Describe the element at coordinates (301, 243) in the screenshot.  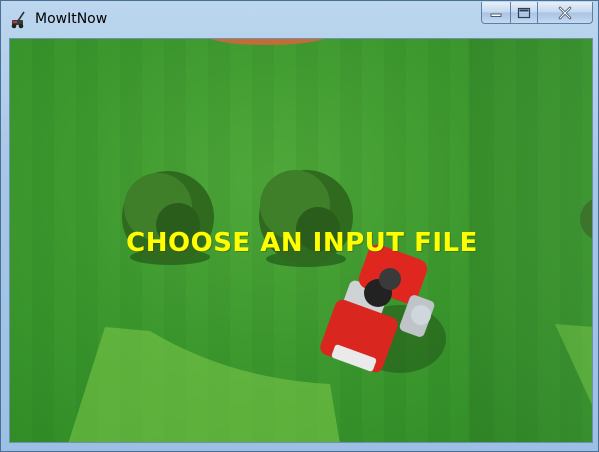
I see `choose-input-file-prompt: CHOOSE AN INPUT FILE` at that location.